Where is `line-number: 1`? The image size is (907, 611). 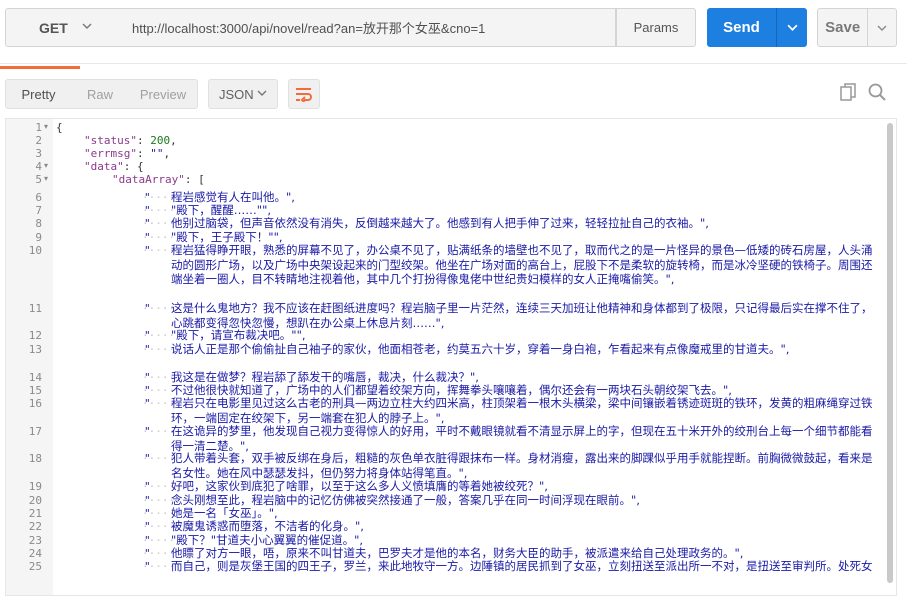 line-number: 1 is located at coordinates (38, 127).